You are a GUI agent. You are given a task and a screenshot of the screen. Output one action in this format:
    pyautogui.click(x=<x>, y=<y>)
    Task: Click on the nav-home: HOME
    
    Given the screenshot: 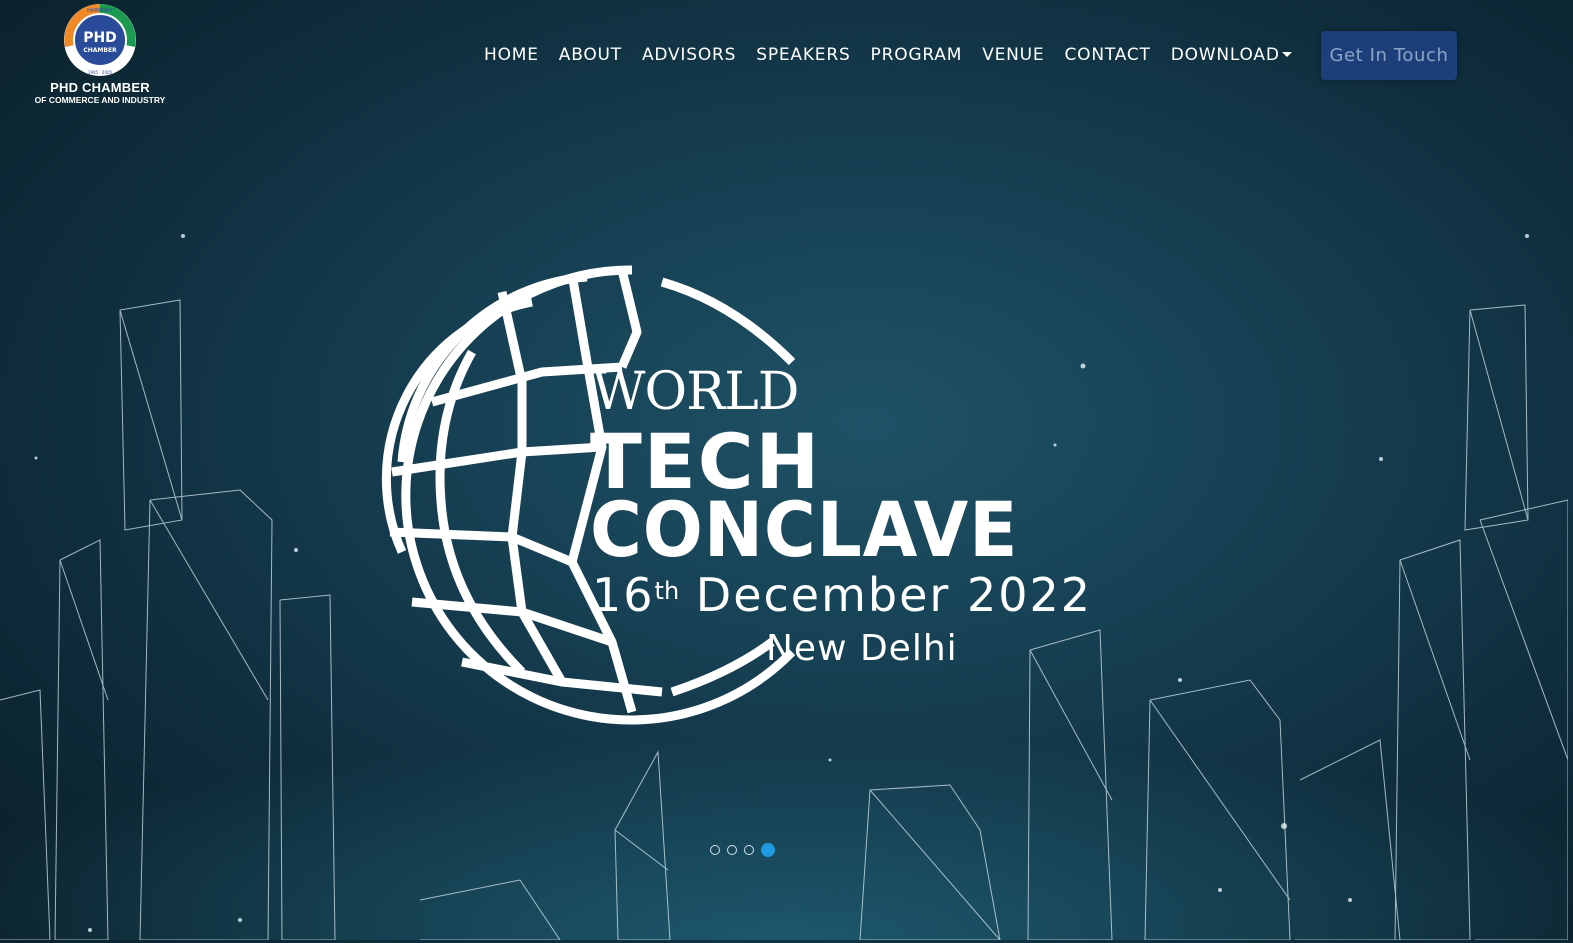 What is the action you would take?
    pyautogui.click(x=511, y=55)
    